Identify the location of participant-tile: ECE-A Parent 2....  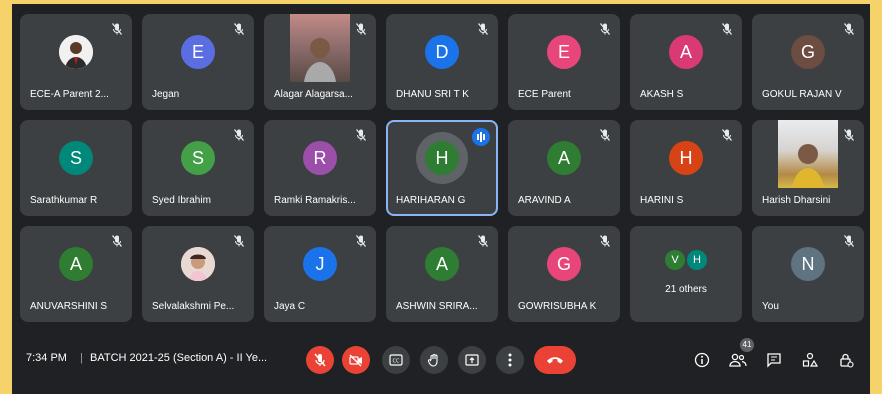
(76, 62).